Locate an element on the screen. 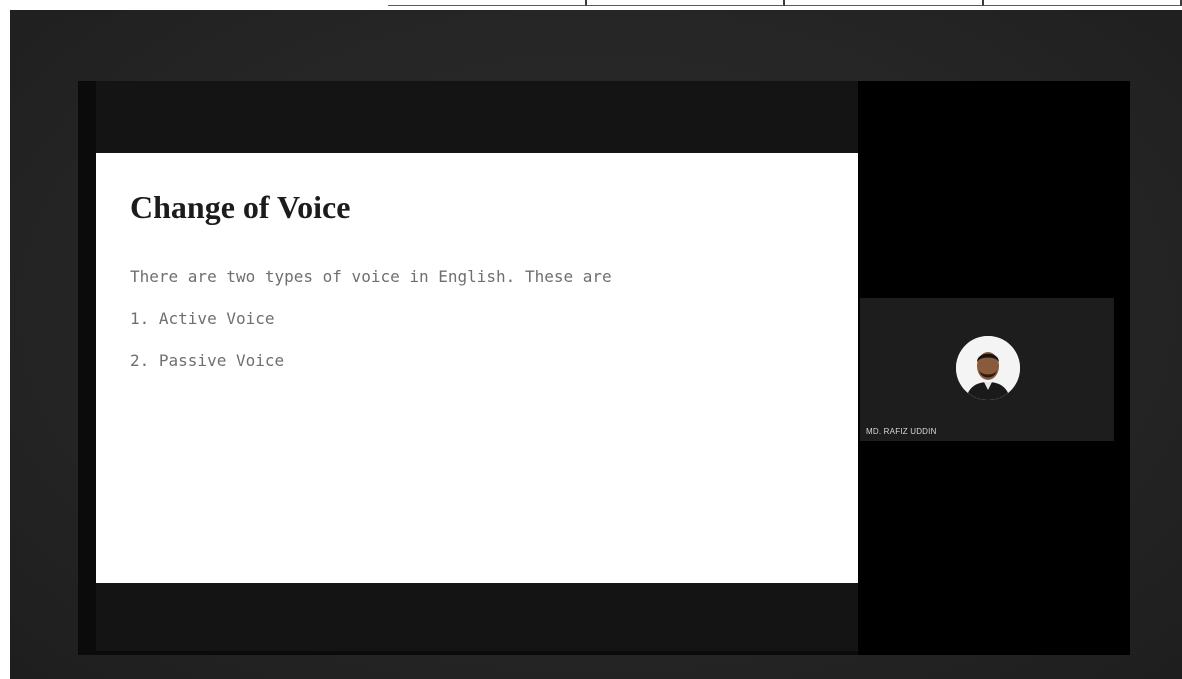  top-tab-bar is located at coordinates (785, 3).